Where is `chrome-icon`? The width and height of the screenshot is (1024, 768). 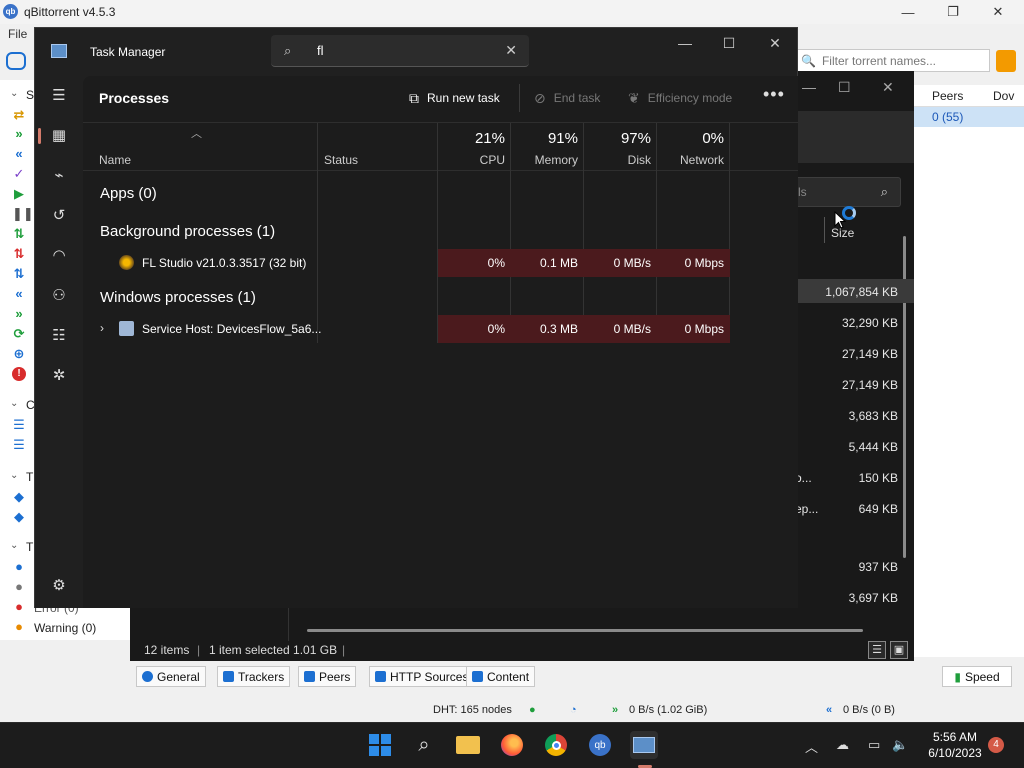
chrome-icon is located at coordinates (556, 745).